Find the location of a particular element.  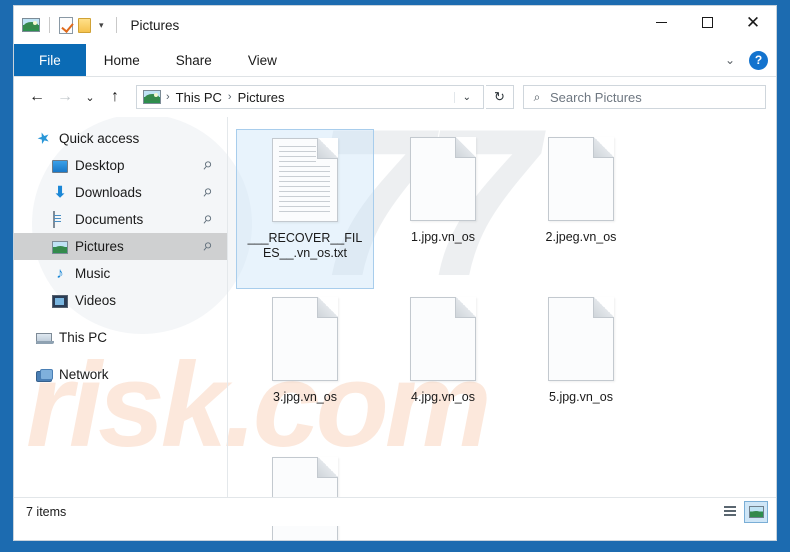

maximize-button is located at coordinates (707, 22).